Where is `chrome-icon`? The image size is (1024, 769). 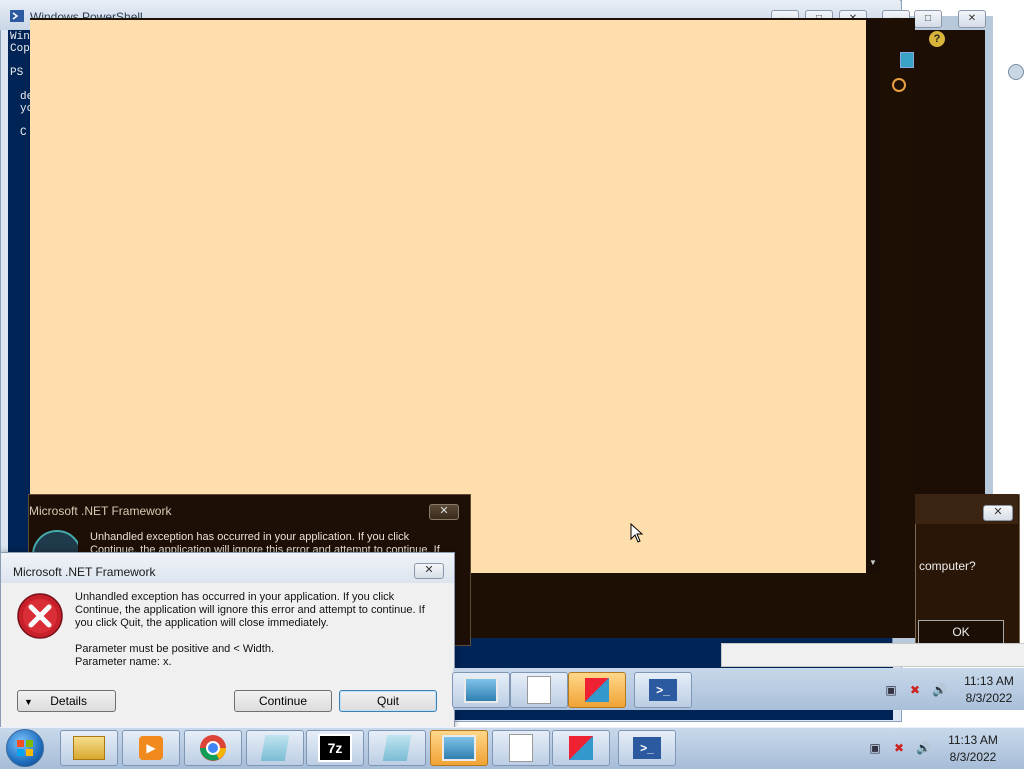 chrome-icon is located at coordinates (213, 748).